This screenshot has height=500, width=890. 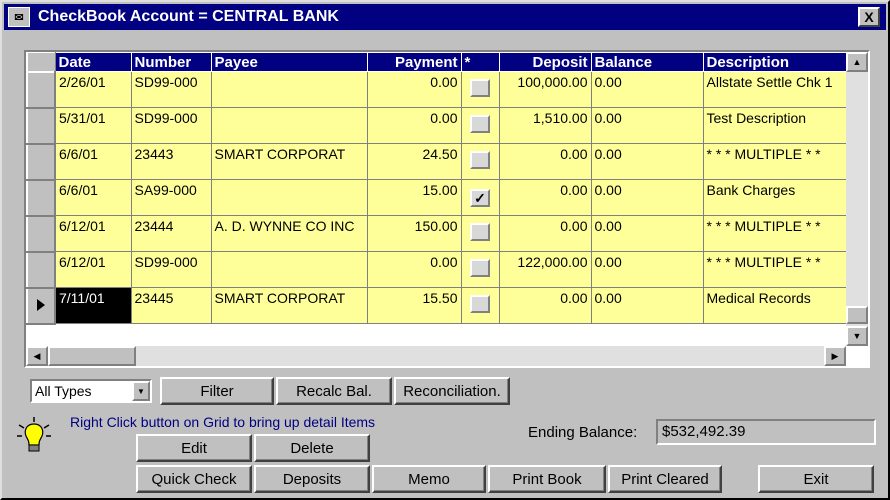 I want to click on vertical-scrollbar: ▲ ▼, so click(x=857, y=199).